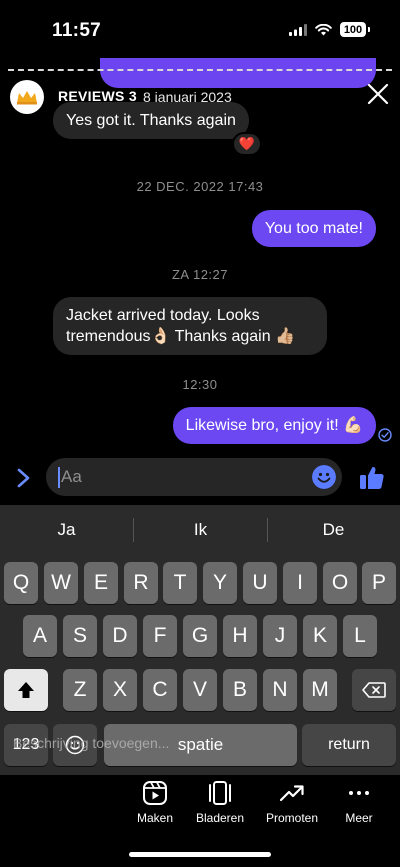 Image resolution: width=400 pixels, height=867 pixels. What do you see at coordinates (200, 384) in the screenshot?
I see `timestamp-divider: 12:30` at bounding box center [200, 384].